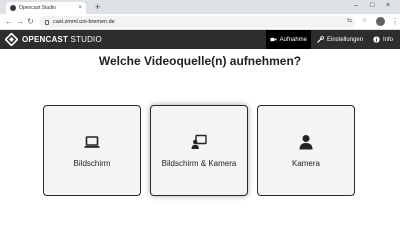 The image size is (400, 249). What do you see at coordinates (380, 21) in the screenshot?
I see `profile-avatar-icon` at bounding box center [380, 21].